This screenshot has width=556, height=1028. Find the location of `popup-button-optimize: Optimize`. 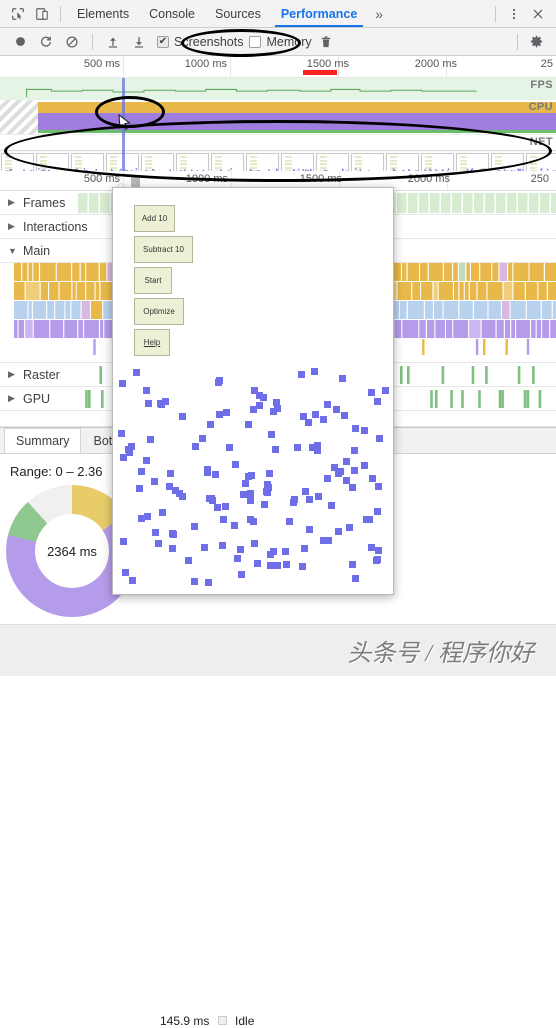

popup-button-optimize: Optimize is located at coordinates (159, 311).